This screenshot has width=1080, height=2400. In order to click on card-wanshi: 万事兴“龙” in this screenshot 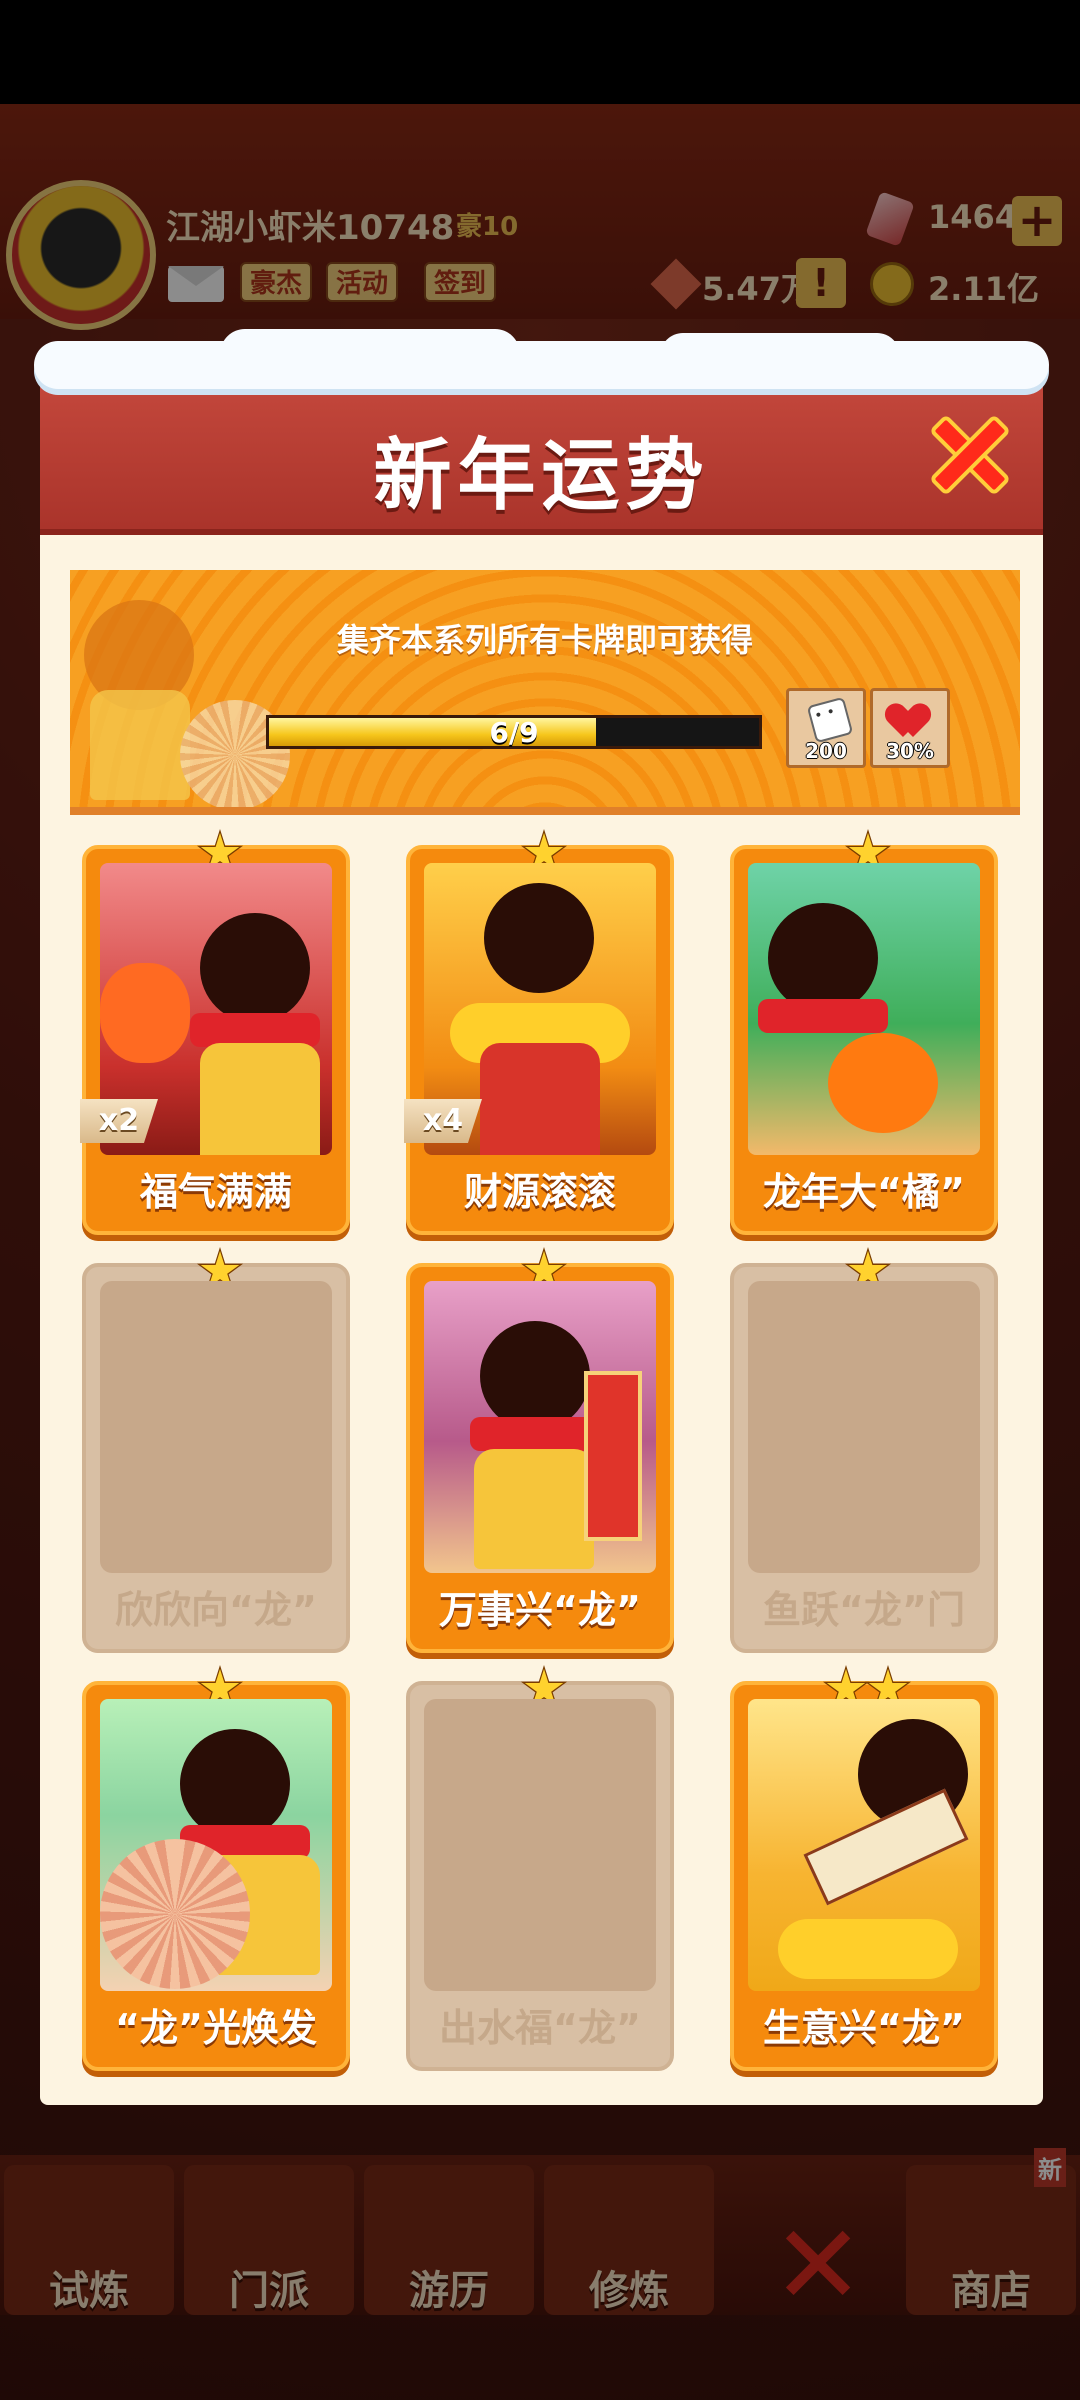, I will do `click(540, 1450)`.